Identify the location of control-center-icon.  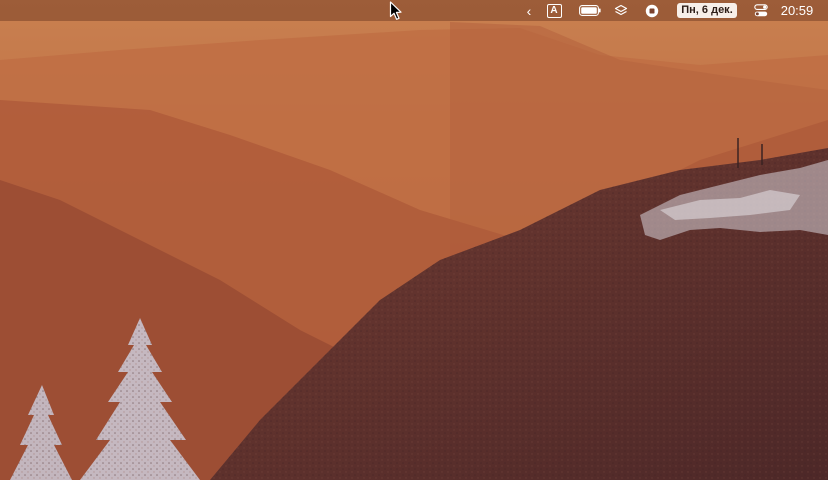
(761, 10).